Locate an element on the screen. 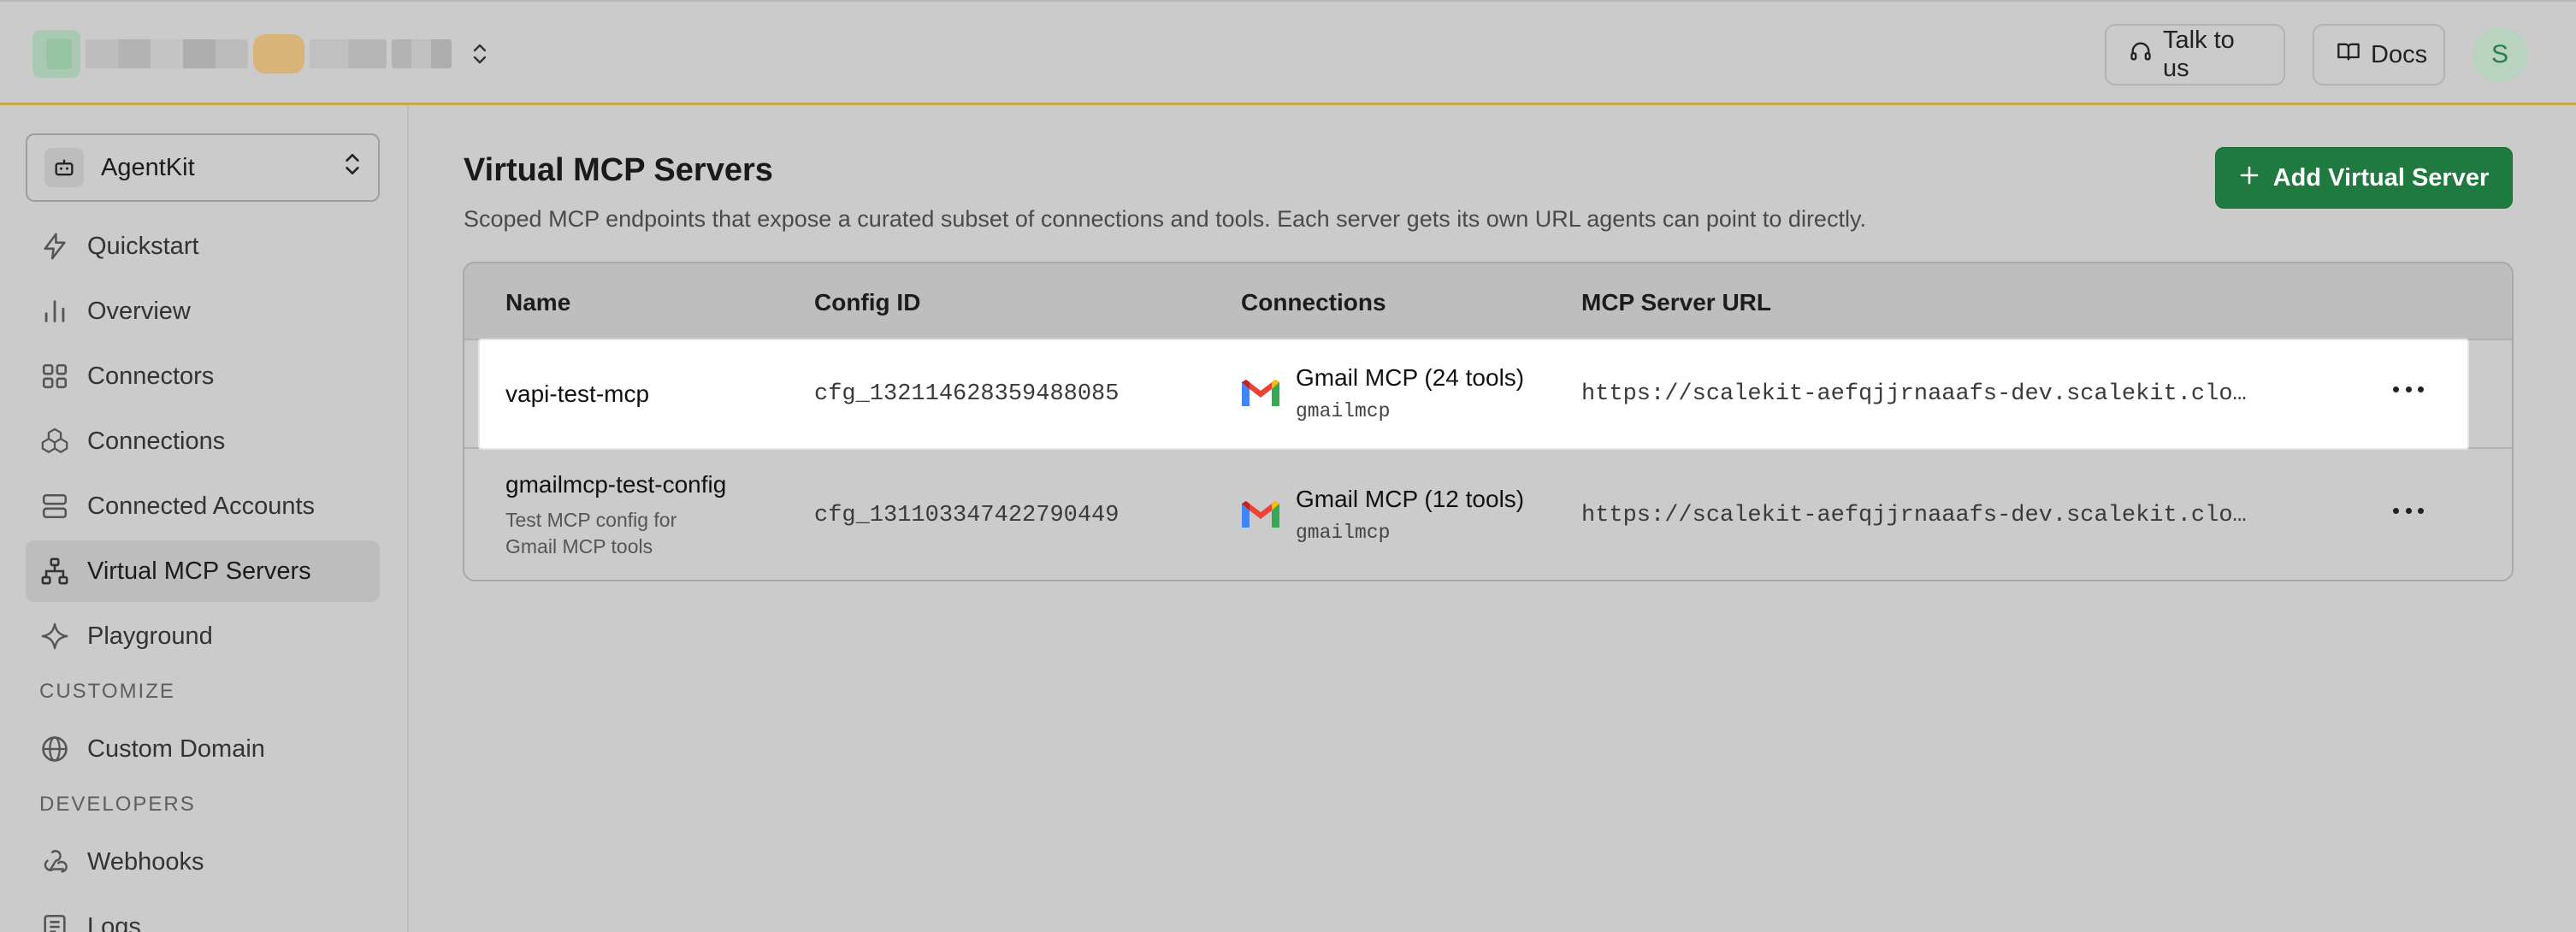 Image resolution: width=2576 pixels, height=932 pixels. sidebar-item-virtual-mcp-servers: Virtual MCP Servers is located at coordinates (203, 571).